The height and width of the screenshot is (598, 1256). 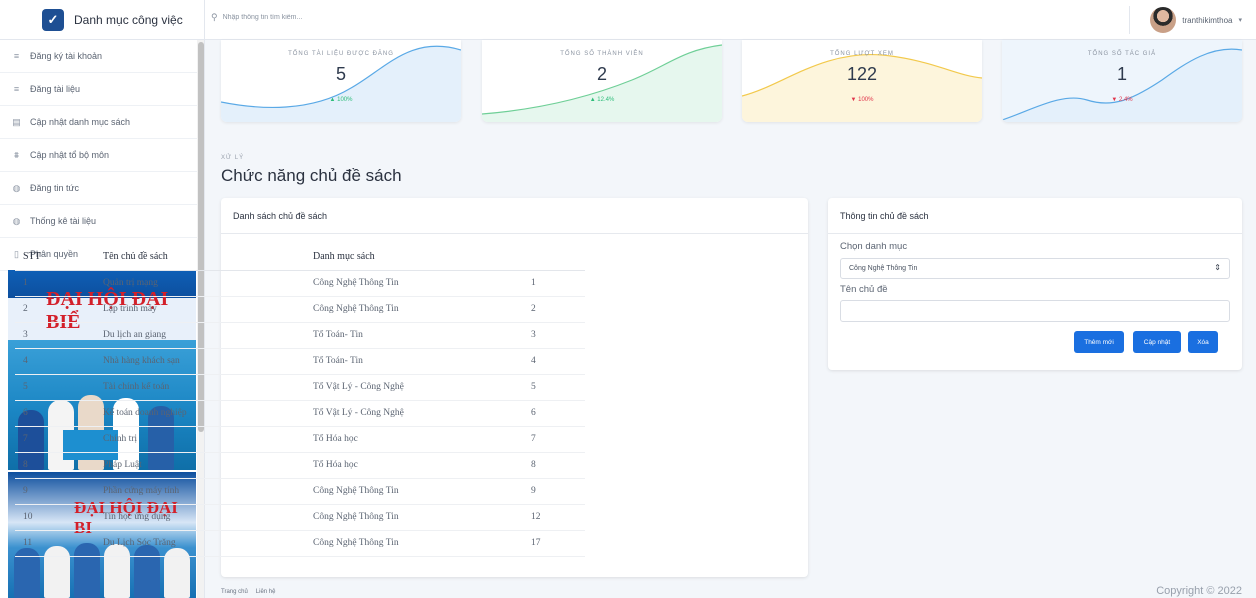 What do you see at coordinates (862, 74) in the screenshot?
I see `stat-value: 122` at bounding box center [862, 74].